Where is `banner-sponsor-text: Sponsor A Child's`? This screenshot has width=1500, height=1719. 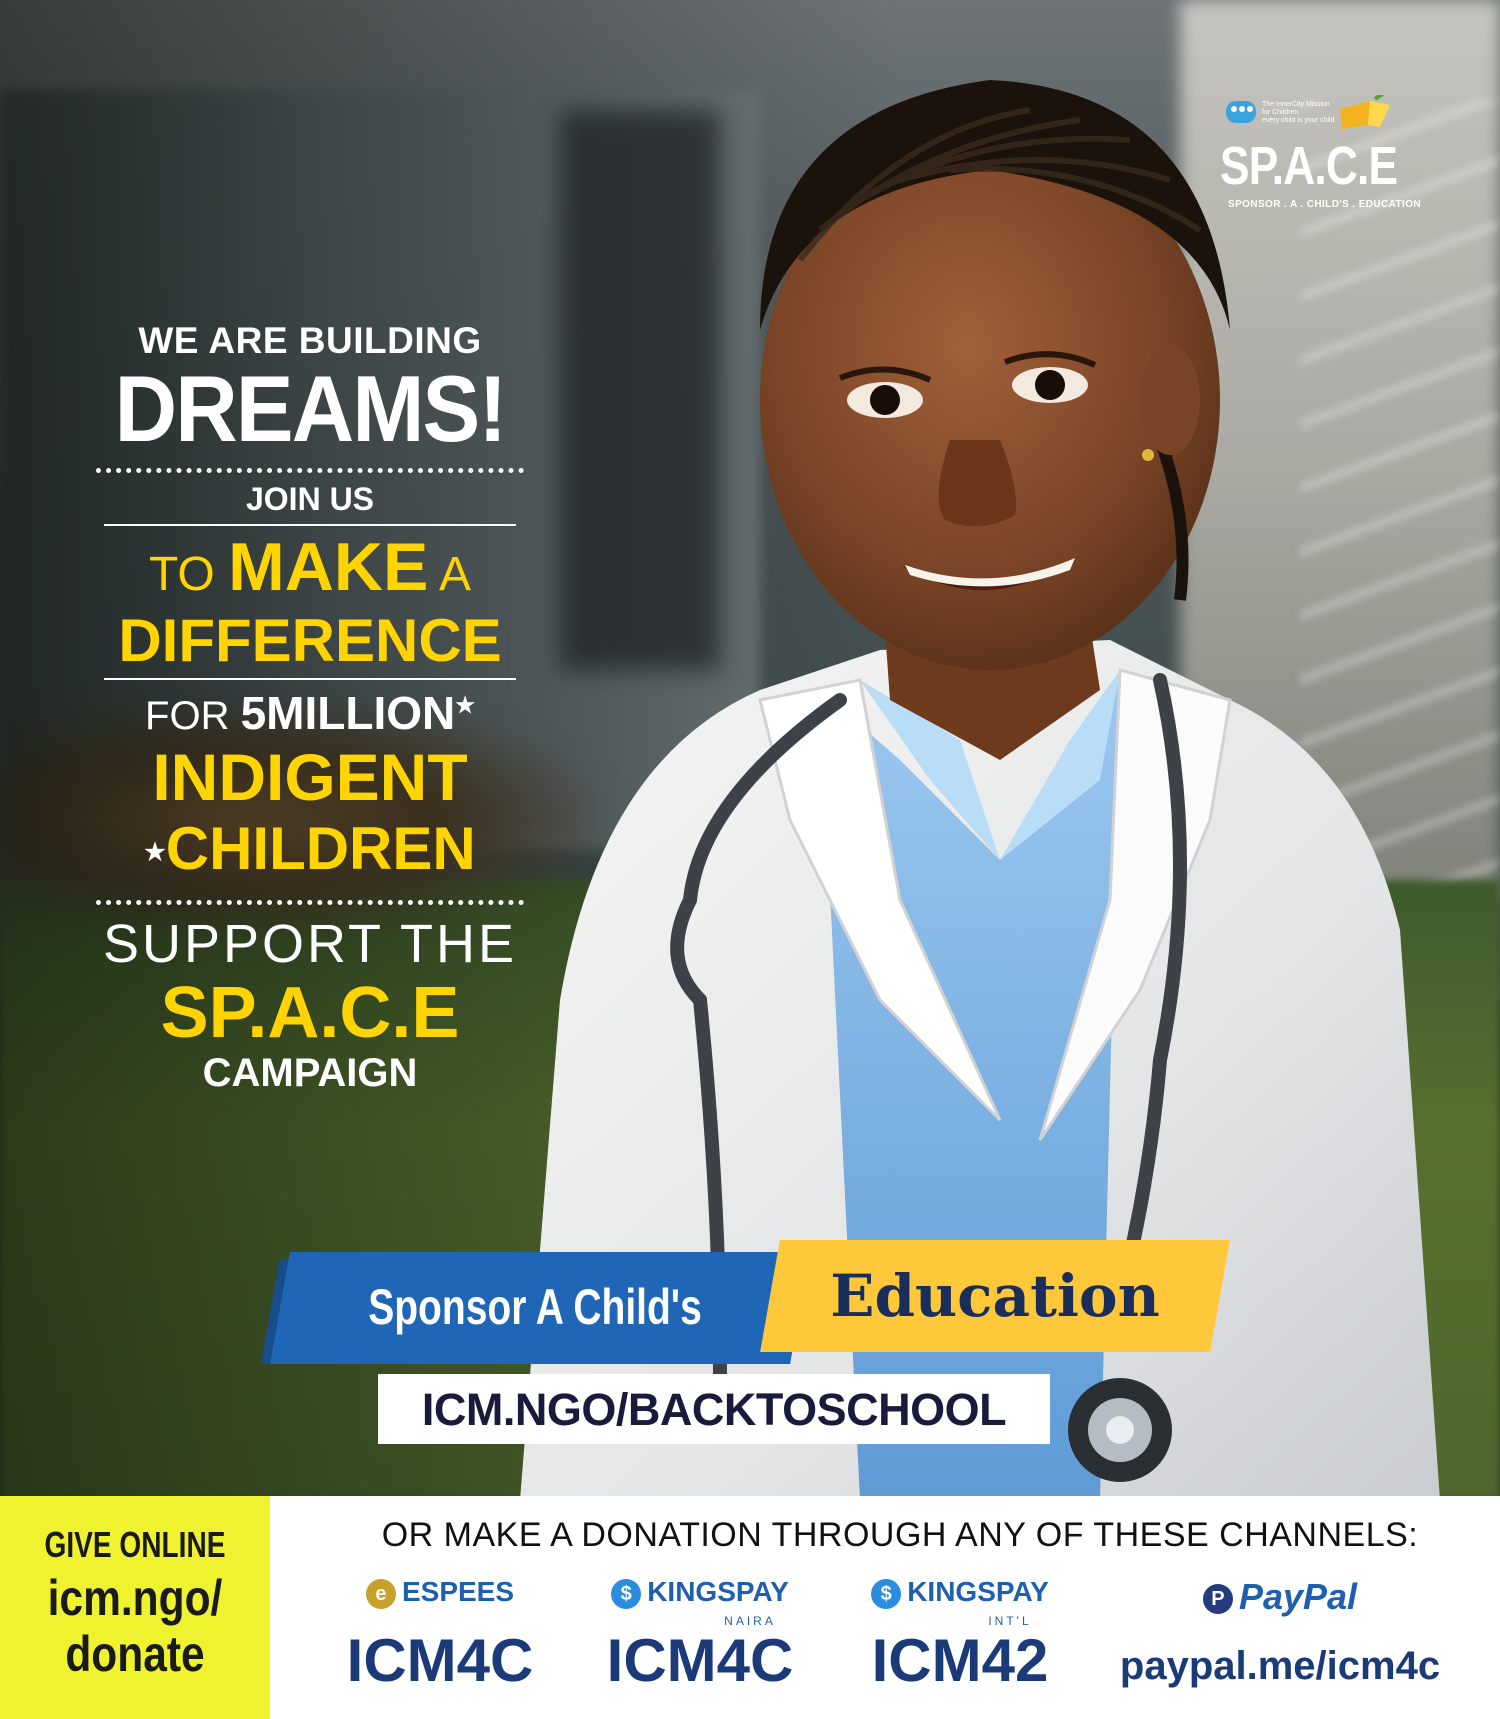 banner-sponsor-text: Sponsor A Child's is located at coordinates (535, 1307).